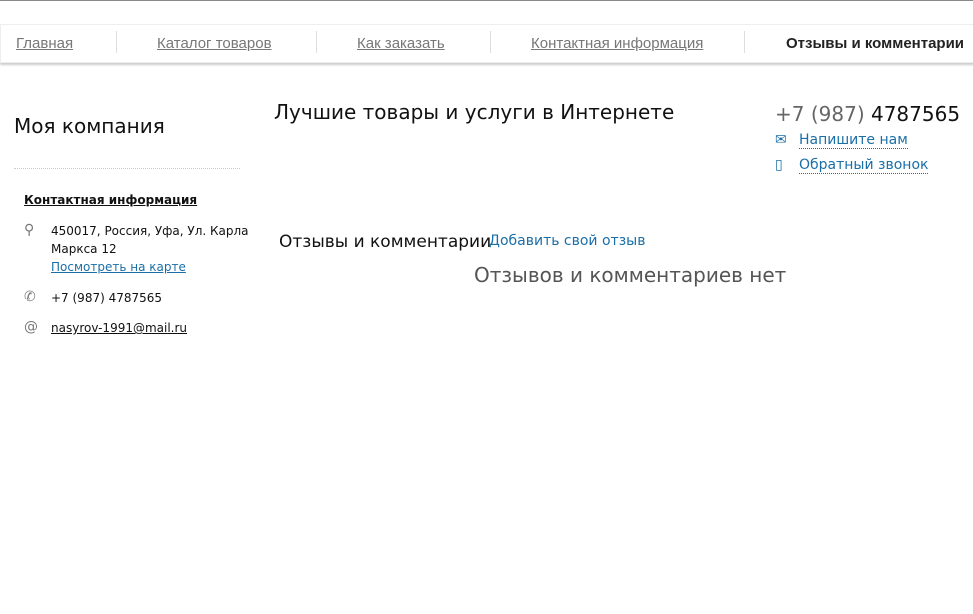  Describe the element at coordinates (401, 43) in the screenshot. I see `nav-how-to-order: Как заказать` at that location.